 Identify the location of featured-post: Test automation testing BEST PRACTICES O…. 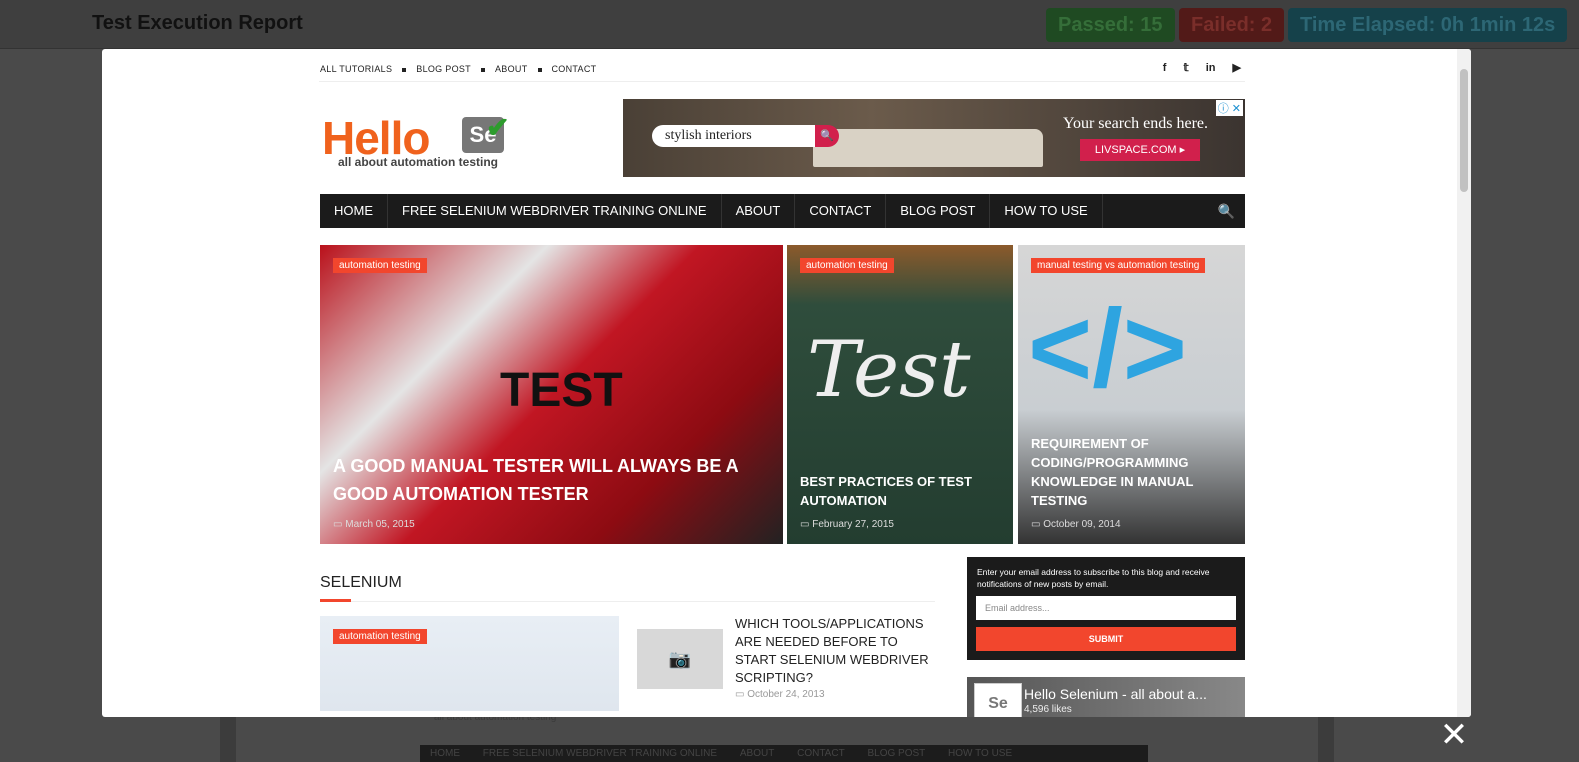
(900, 394).